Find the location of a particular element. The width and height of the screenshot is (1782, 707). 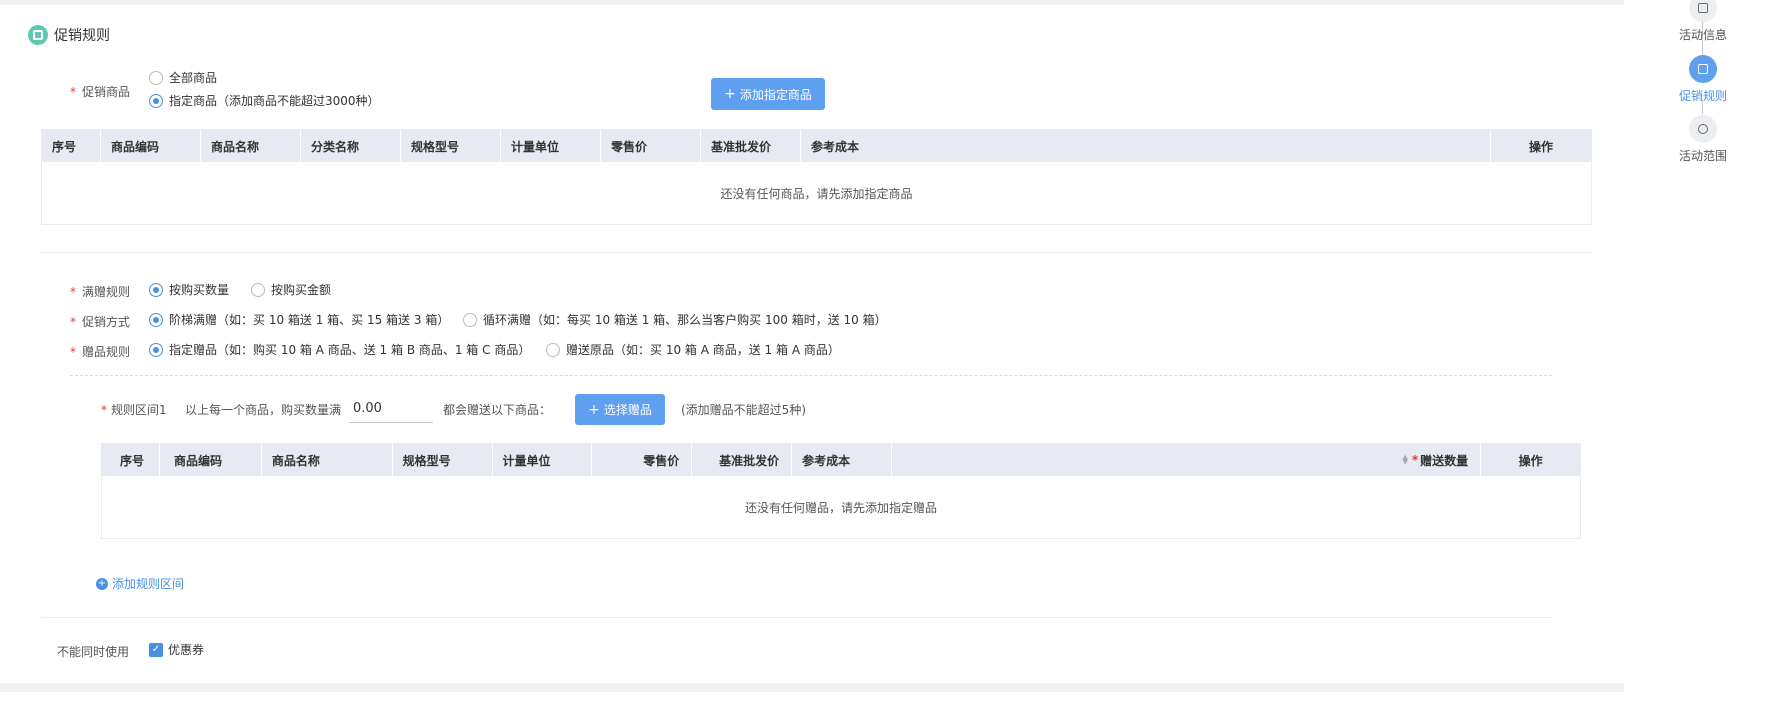

quantity-input is located at coordinates (391, 409).